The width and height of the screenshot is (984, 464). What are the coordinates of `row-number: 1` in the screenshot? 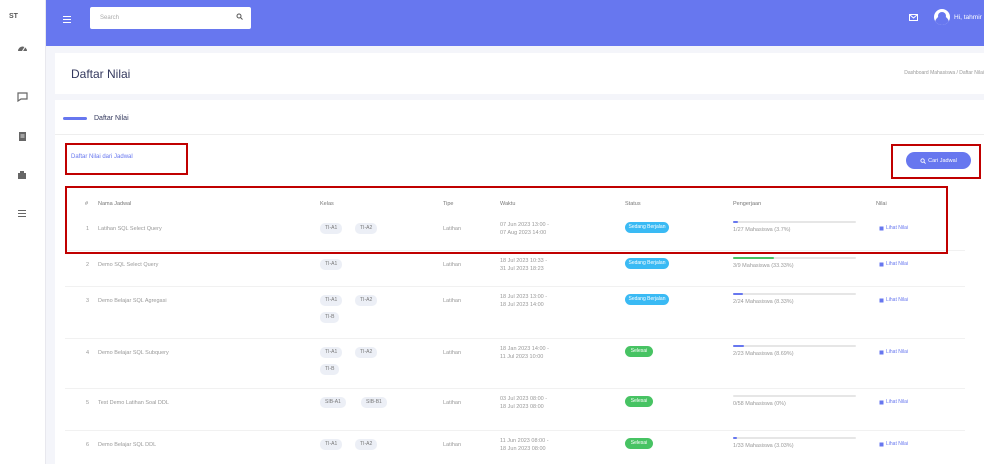 It's located at (88, 229).